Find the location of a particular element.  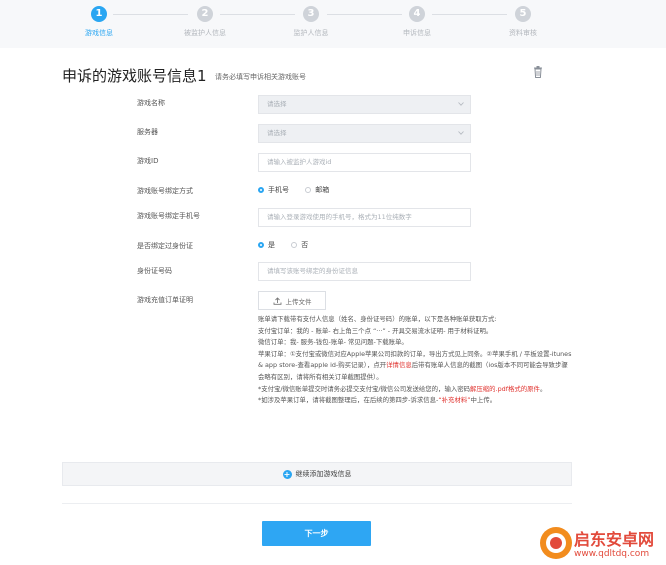

note-highlight: 解压缩的.pdf格式的原件 is located at coordinates (505, 388).